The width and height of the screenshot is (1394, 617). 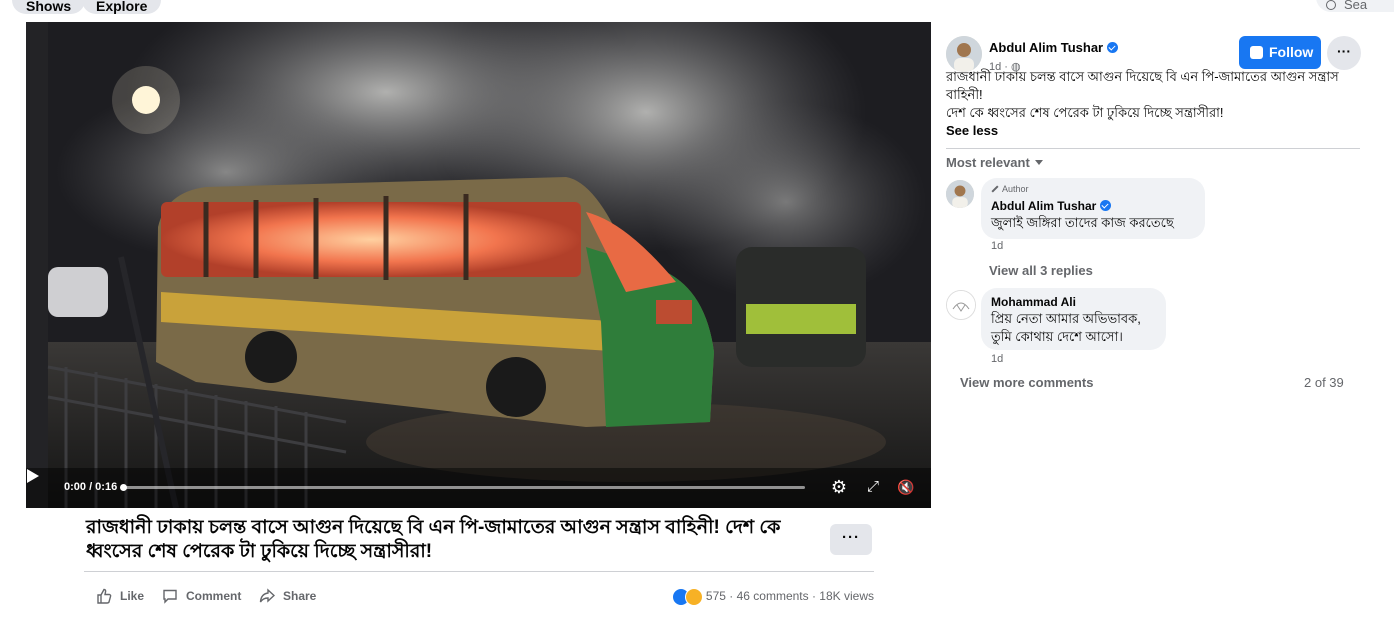 What do you see at coordinates (1324, 382) in the screenshot?
I see `comments-count-indicator: 2 of 39` at bounding box center [1324, 382].